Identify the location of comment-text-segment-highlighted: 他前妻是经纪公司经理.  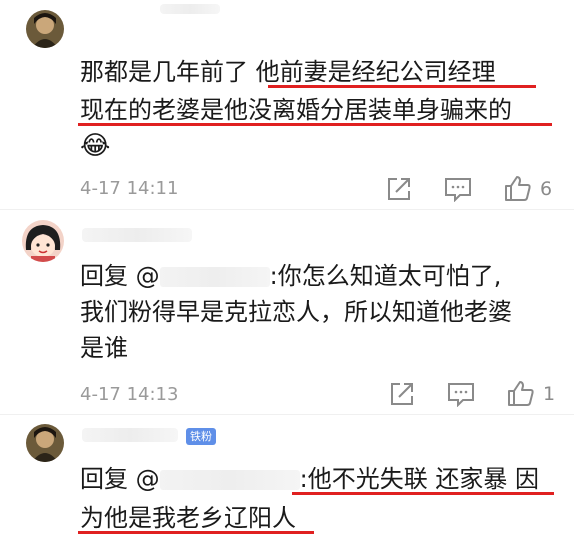
(375, 72).